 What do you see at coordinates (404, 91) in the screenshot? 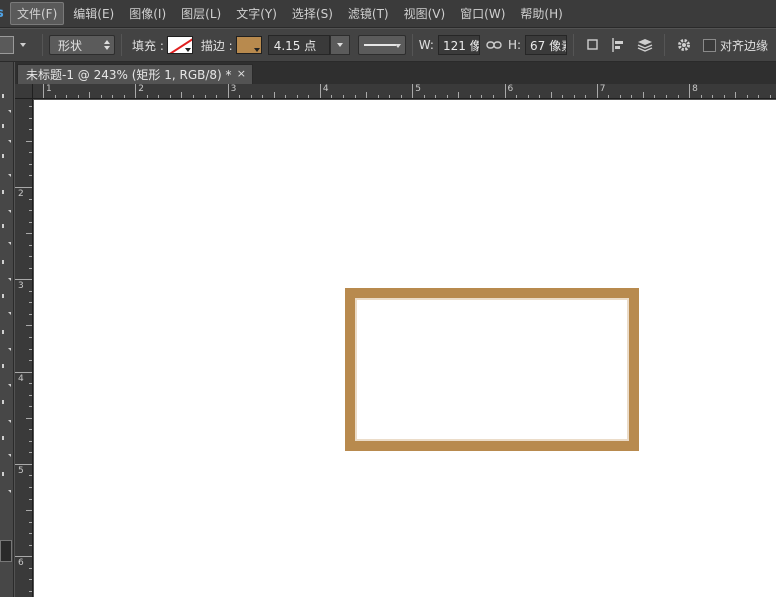
I see `horizontal-ruler: 1 2 3 4 5 6 7 8` at bounding box center [404, 91].